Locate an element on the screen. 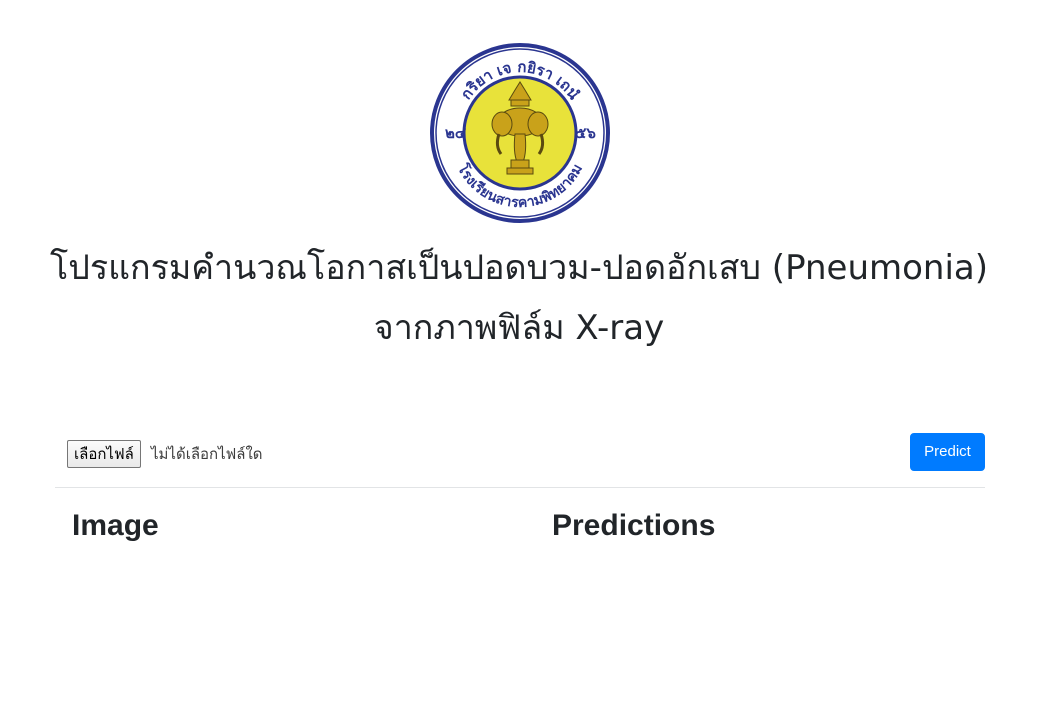 This screenshot has width=1038, height=728. logo-right-numeral: ๕๖ is located at coordinates (585, 133).